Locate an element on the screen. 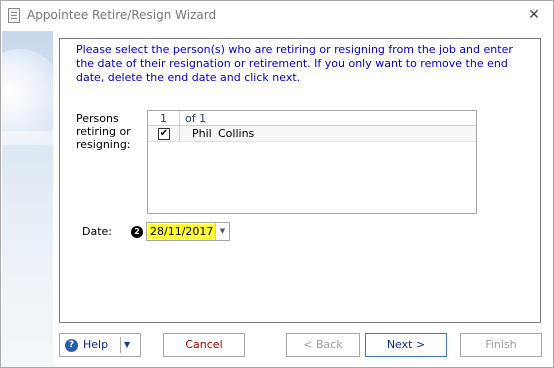  next-button: Next > is located at coordinates (406, 345).